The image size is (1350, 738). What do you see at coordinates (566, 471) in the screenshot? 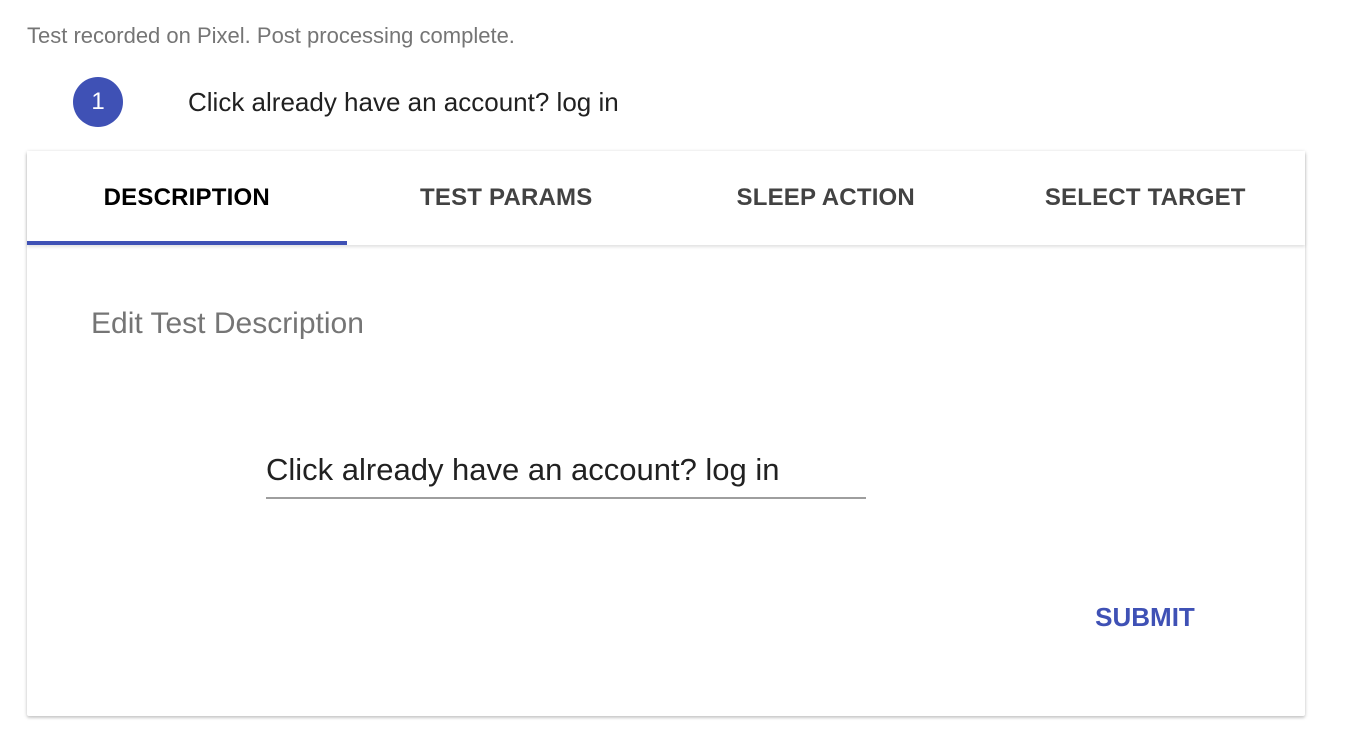
I see `description-input` at bounding box center [566, 471].